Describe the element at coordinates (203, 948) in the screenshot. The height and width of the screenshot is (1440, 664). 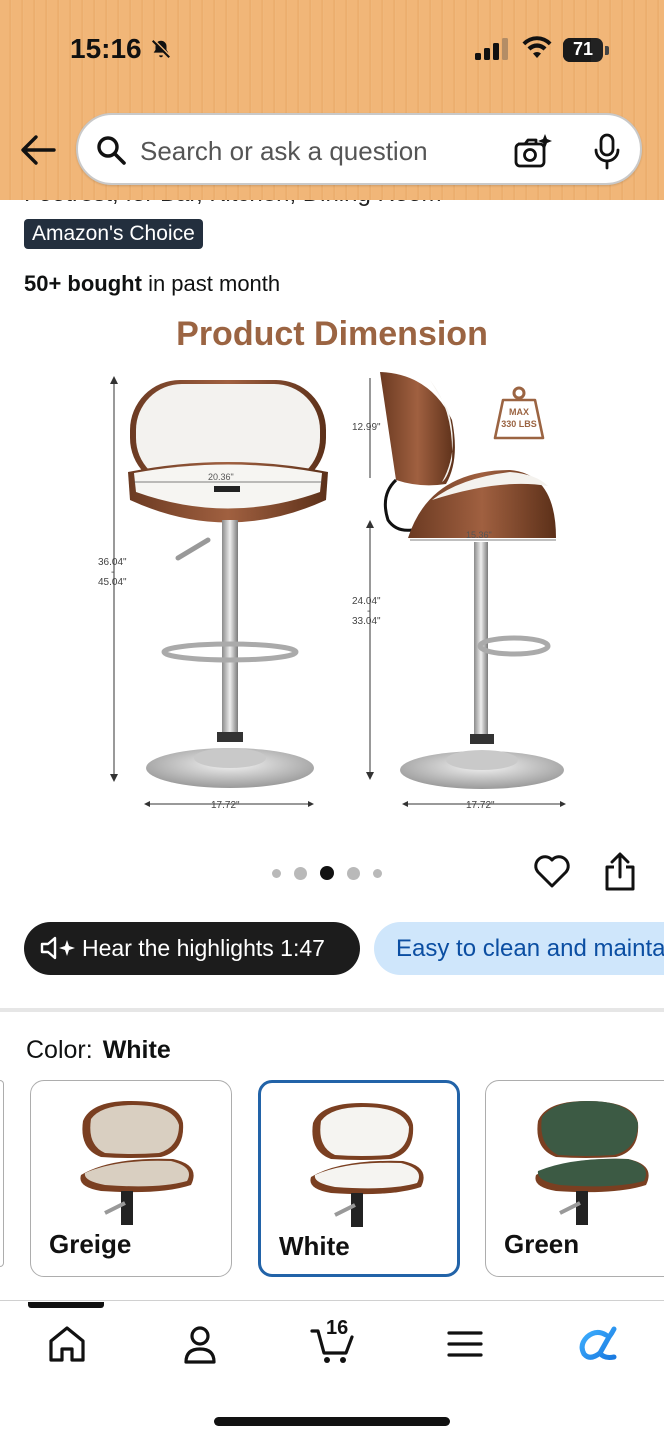
I see `hear-highlights-label: Hear the highlights 1:47` at that location.